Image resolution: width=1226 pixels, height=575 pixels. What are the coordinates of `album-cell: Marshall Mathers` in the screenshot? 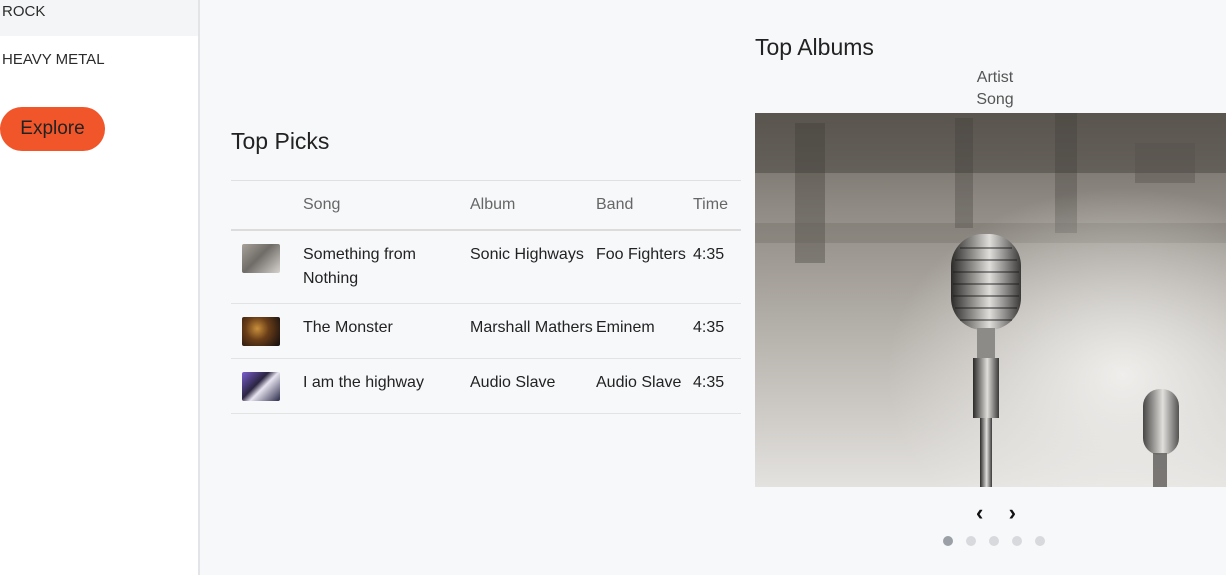 It's located at (533, 331).